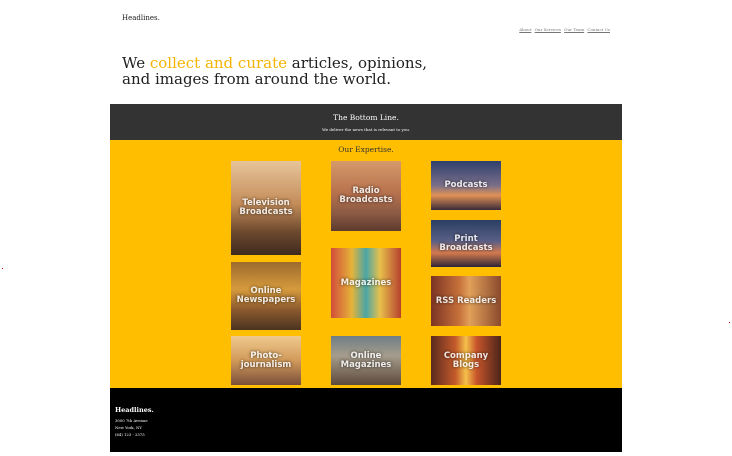 This screenshot has width=732, height=456. I want to click on footer-brand: Headlines., so click(134, 410).